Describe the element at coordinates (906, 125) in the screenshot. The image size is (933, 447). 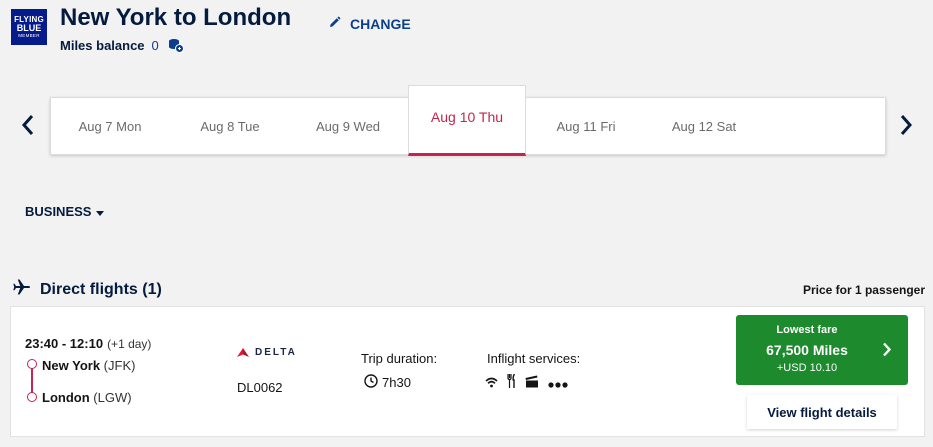
I see `next-dates-arrow` at that location.